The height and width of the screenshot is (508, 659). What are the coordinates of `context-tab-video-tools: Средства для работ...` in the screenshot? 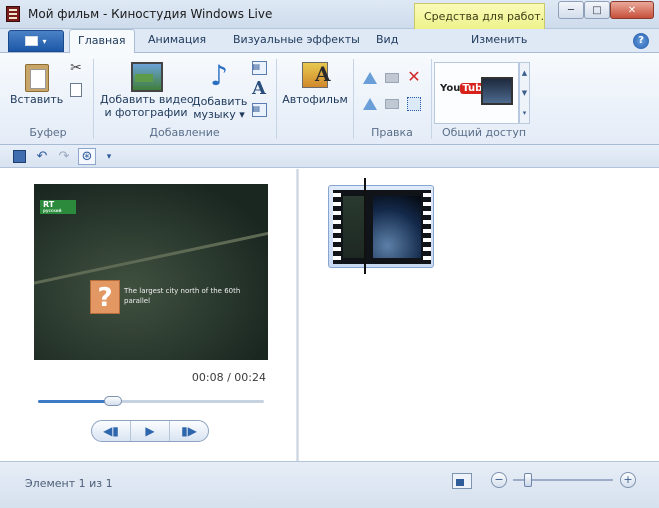 It's located at (479, 16).